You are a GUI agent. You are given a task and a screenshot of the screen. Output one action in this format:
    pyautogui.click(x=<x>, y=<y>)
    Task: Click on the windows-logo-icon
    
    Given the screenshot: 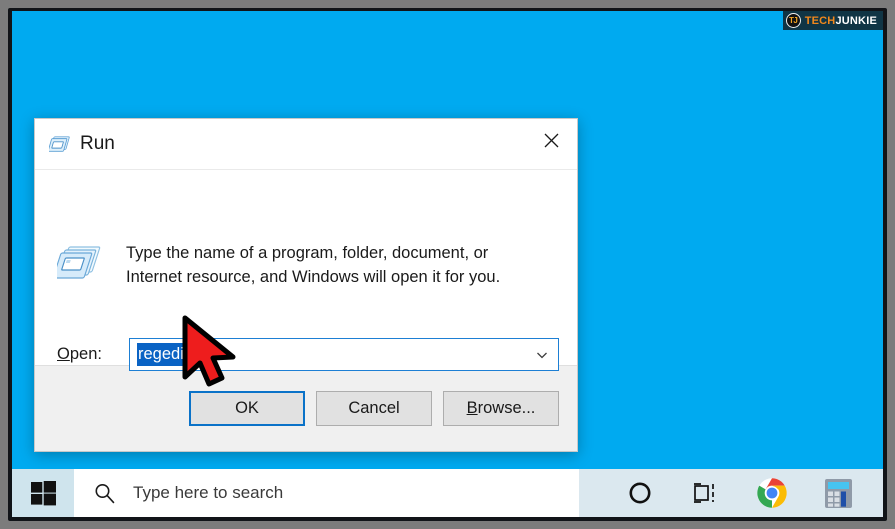 What is the action you would take?
    pyautogui.click(x=43, y=492)
    